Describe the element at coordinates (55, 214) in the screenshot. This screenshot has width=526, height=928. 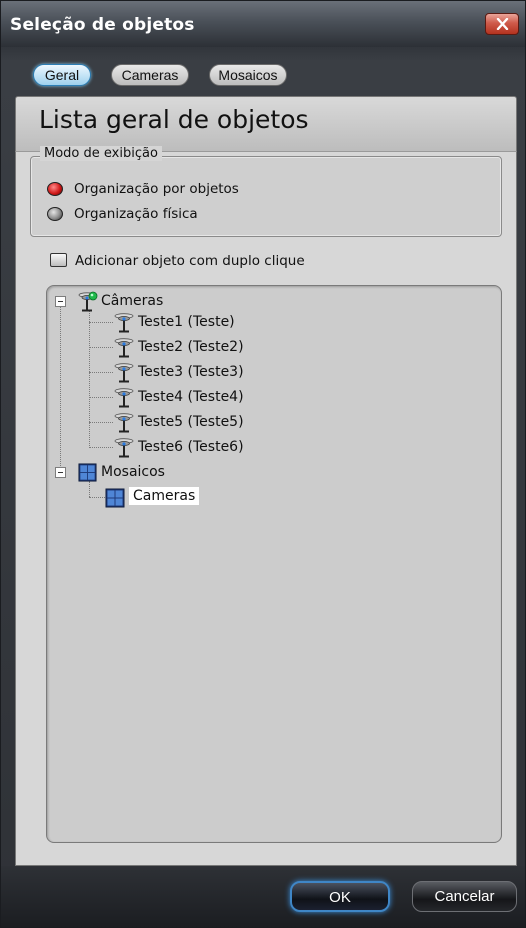
I see `radio-unselected-icon` at that location.